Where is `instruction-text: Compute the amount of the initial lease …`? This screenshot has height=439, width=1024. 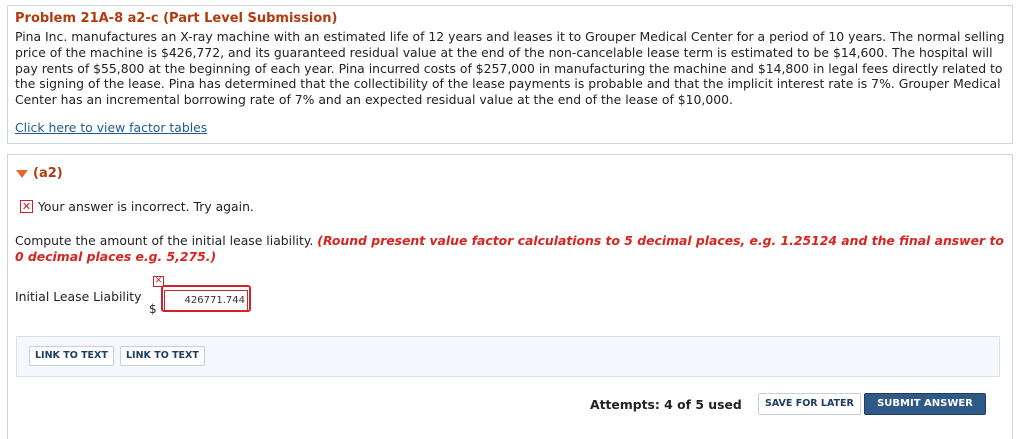 instruction-text: Compute the amount of the initial lease … is located at coordinates (164, 240).